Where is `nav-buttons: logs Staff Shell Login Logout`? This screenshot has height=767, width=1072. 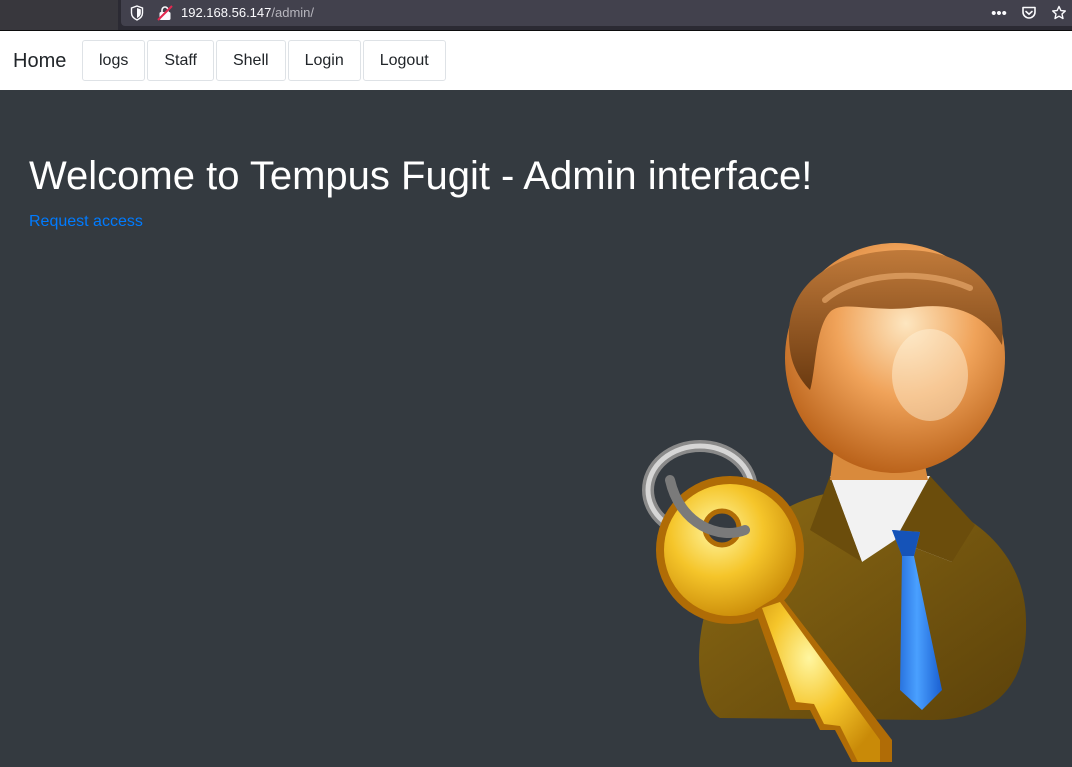 nav-buttons: logs Staff Shell Login Logout is located at coordinates (264, 60).